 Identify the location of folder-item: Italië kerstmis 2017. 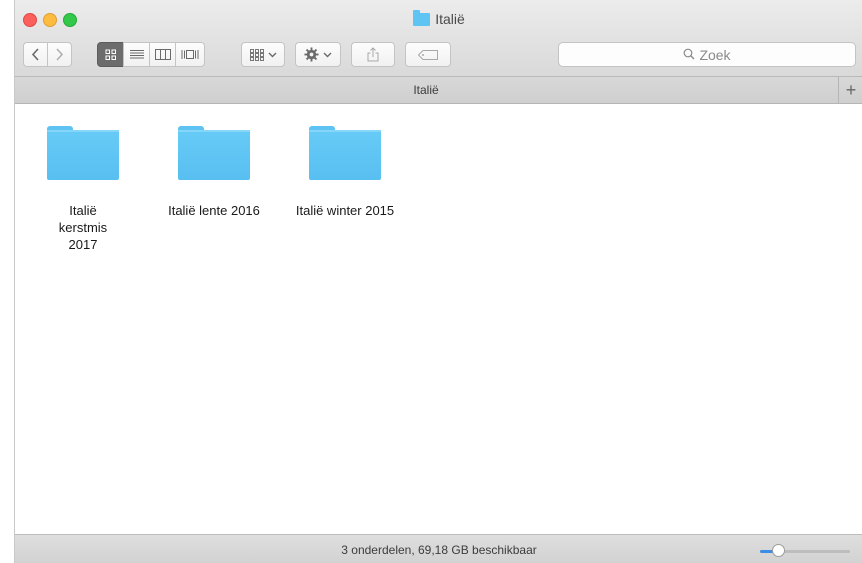
(83, 187).